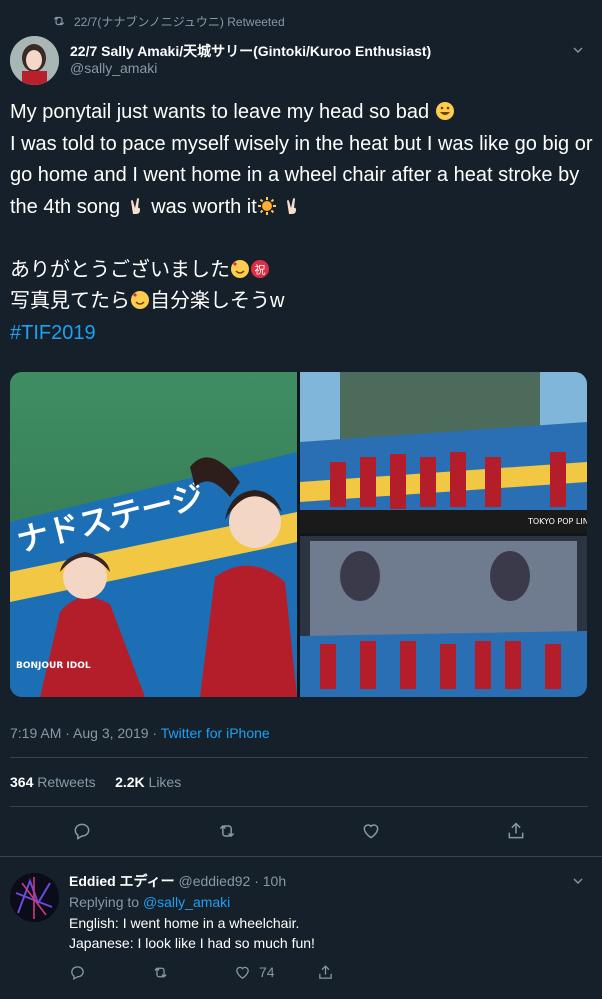 This screenshot has width=602, height=999. What do you see at coordinates (106, 902) in the screenshot?
I see `replying-to-label: Replying to` at bounding box center [106, 902].